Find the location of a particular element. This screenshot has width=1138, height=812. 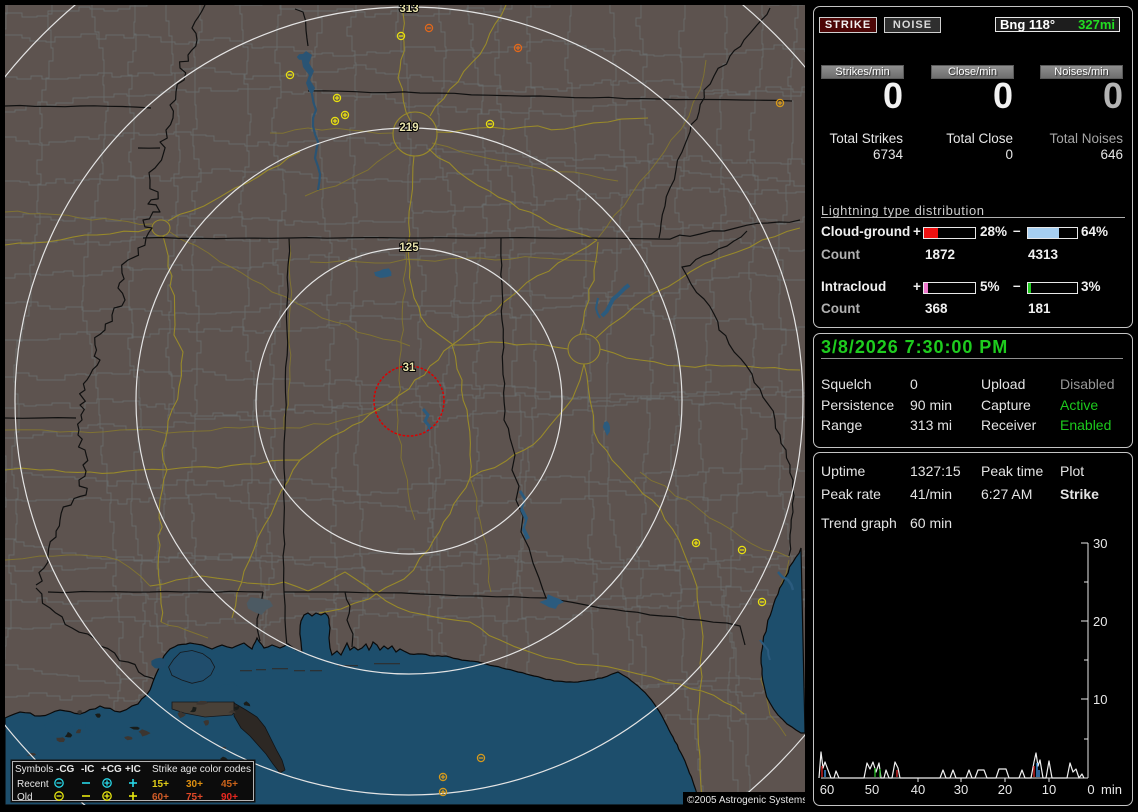

svg-text: Strike age color codes is located at coordinates (201, 769).